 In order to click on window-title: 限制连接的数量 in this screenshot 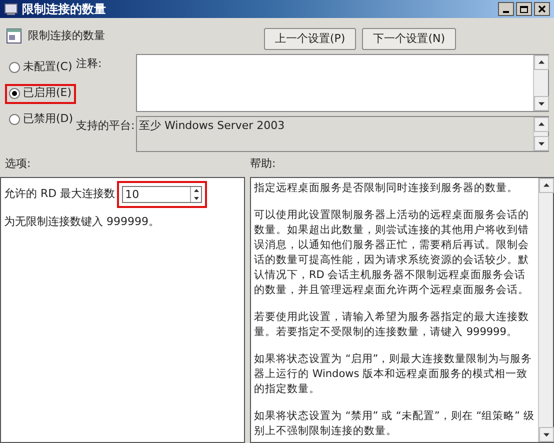, I will do `click(64, 9)`.